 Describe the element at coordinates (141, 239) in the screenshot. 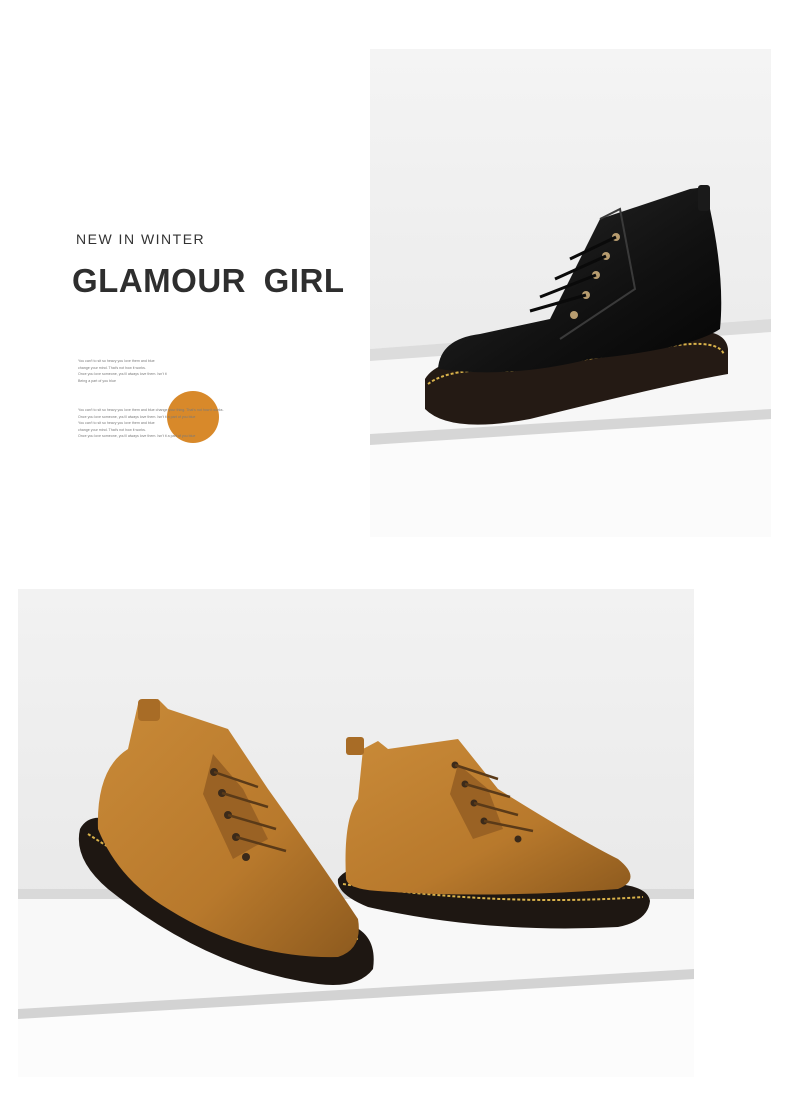

I see `subtitle: NEW IN WINTER` at that location.